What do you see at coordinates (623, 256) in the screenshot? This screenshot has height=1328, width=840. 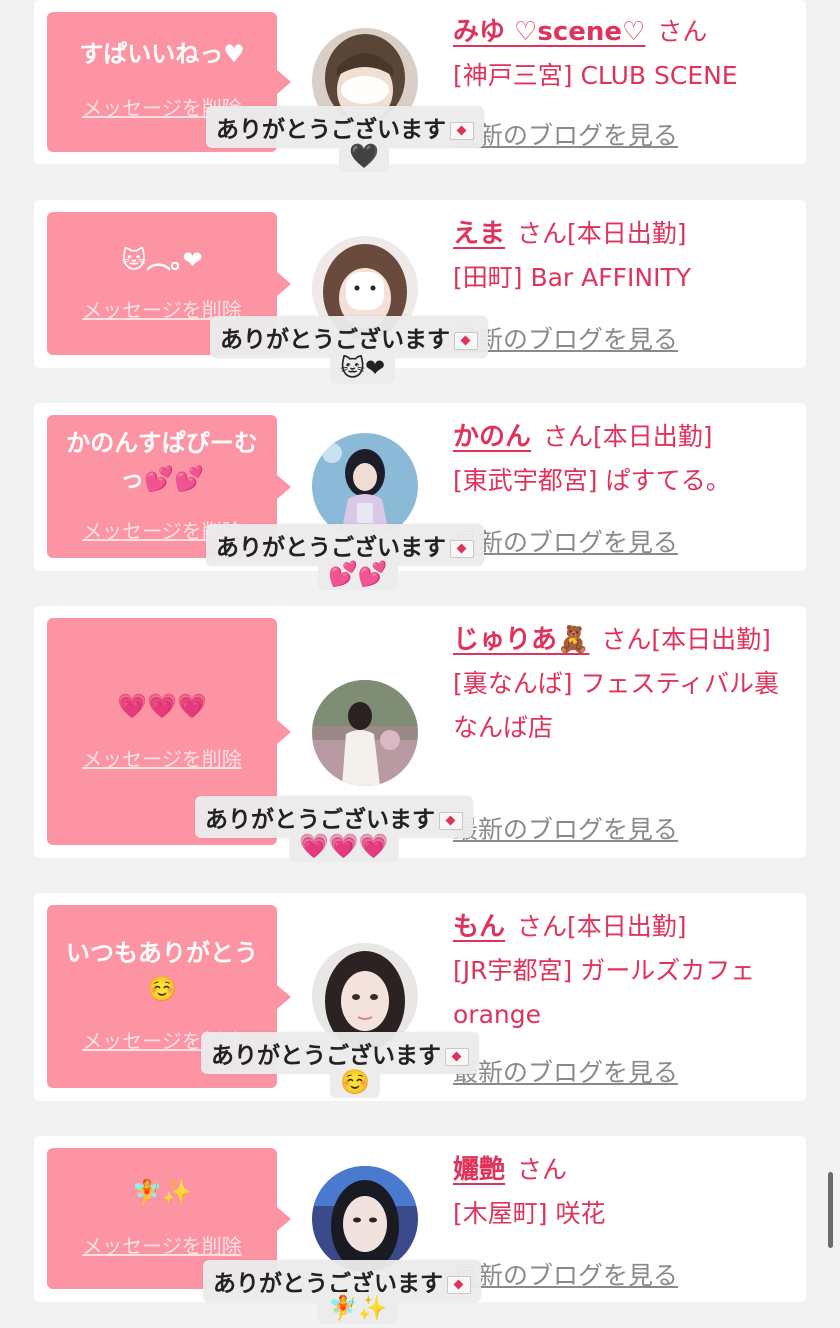 I see `cast-info: えま さん[本日出勤] [田町] Bar AFFINITY` at bounding box center [623, 256].